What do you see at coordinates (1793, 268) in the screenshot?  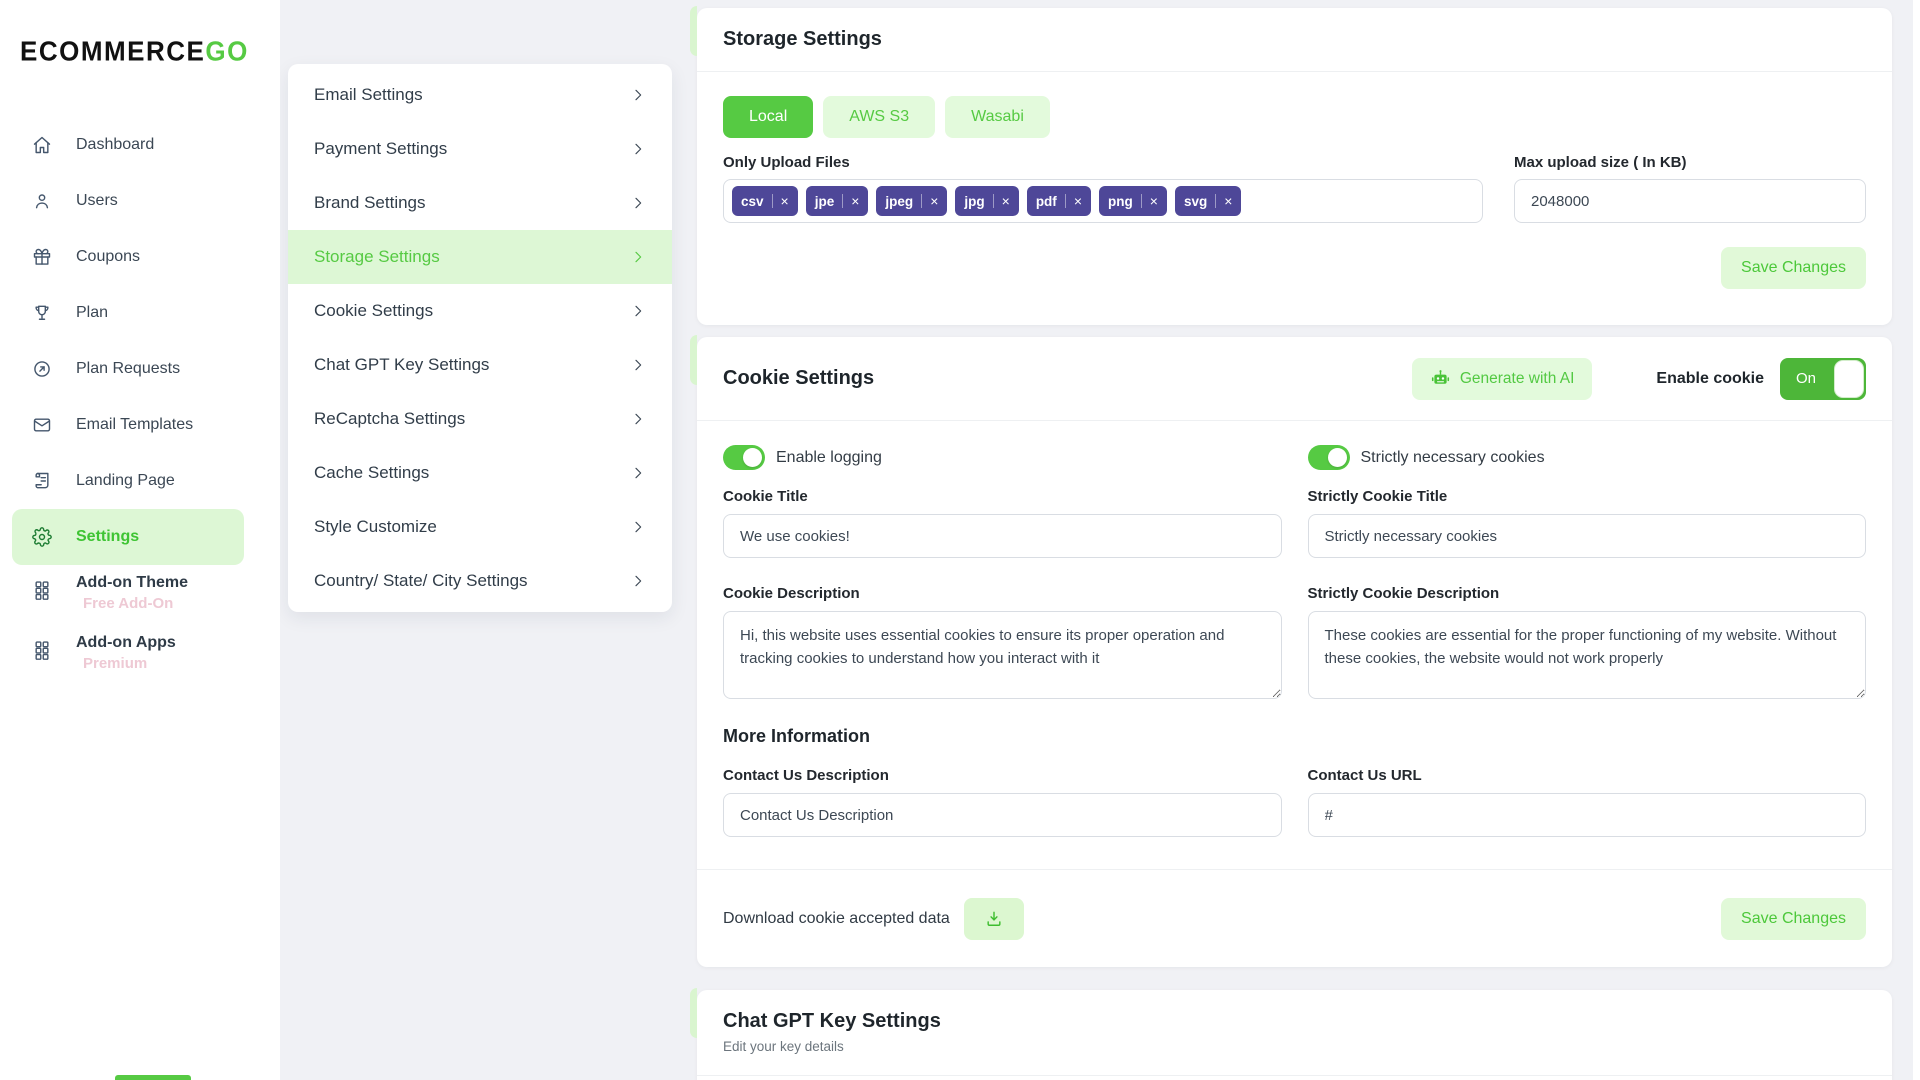 I see `storage-save-button: Save Changes` at bounding box center [1793, 268].